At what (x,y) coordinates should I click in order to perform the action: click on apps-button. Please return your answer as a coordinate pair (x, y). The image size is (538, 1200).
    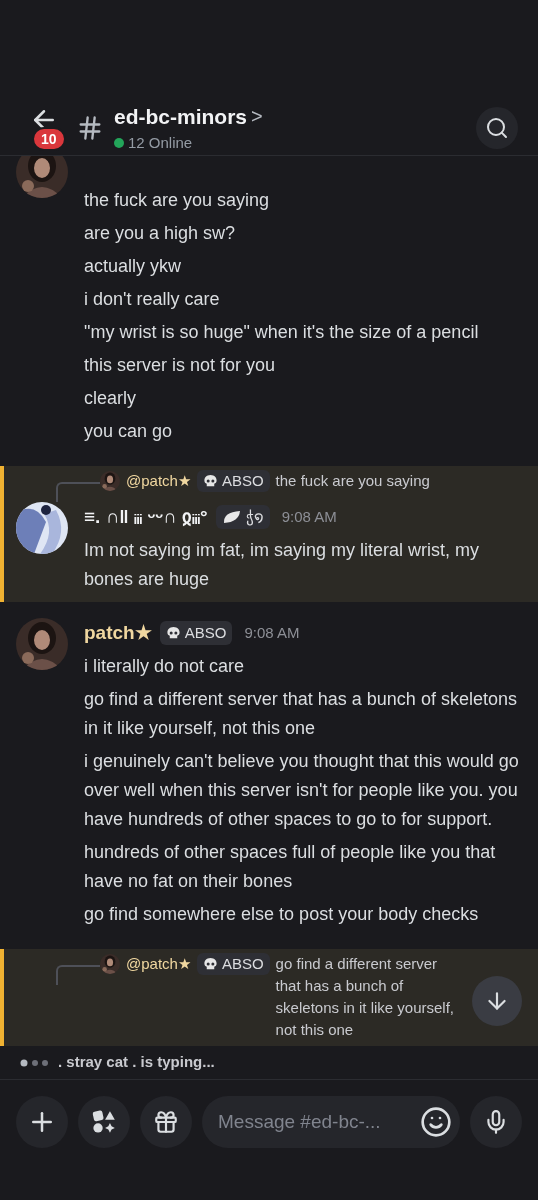
    Looking at the image, I should click on (104, 1122).